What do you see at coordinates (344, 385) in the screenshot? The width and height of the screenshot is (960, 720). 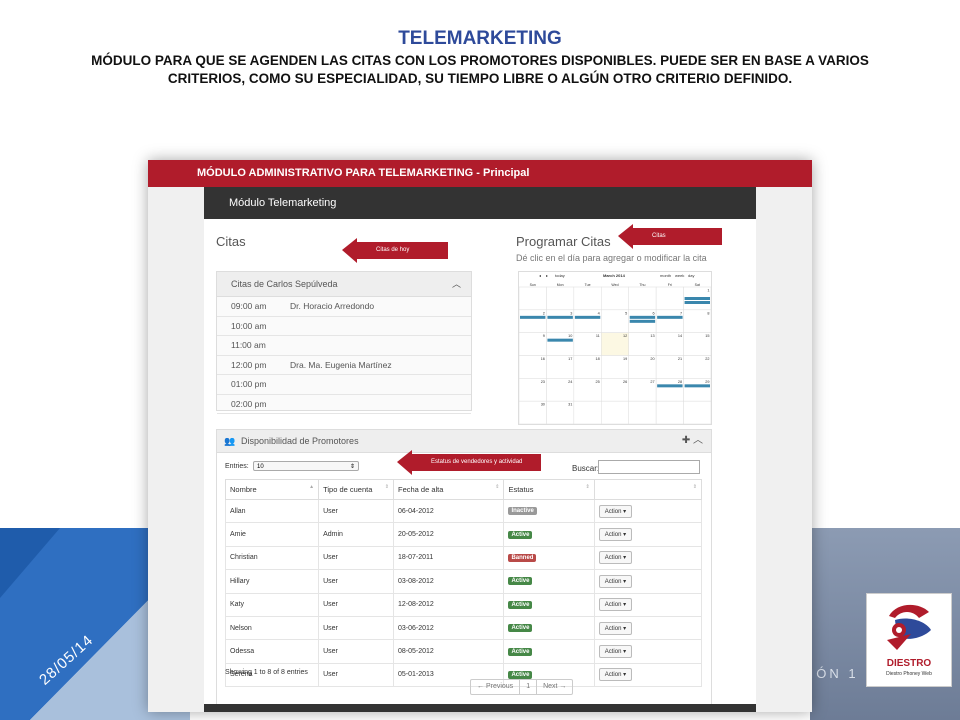 I see `cita-row: 01:00 pm` at bounding box center [344, 385].